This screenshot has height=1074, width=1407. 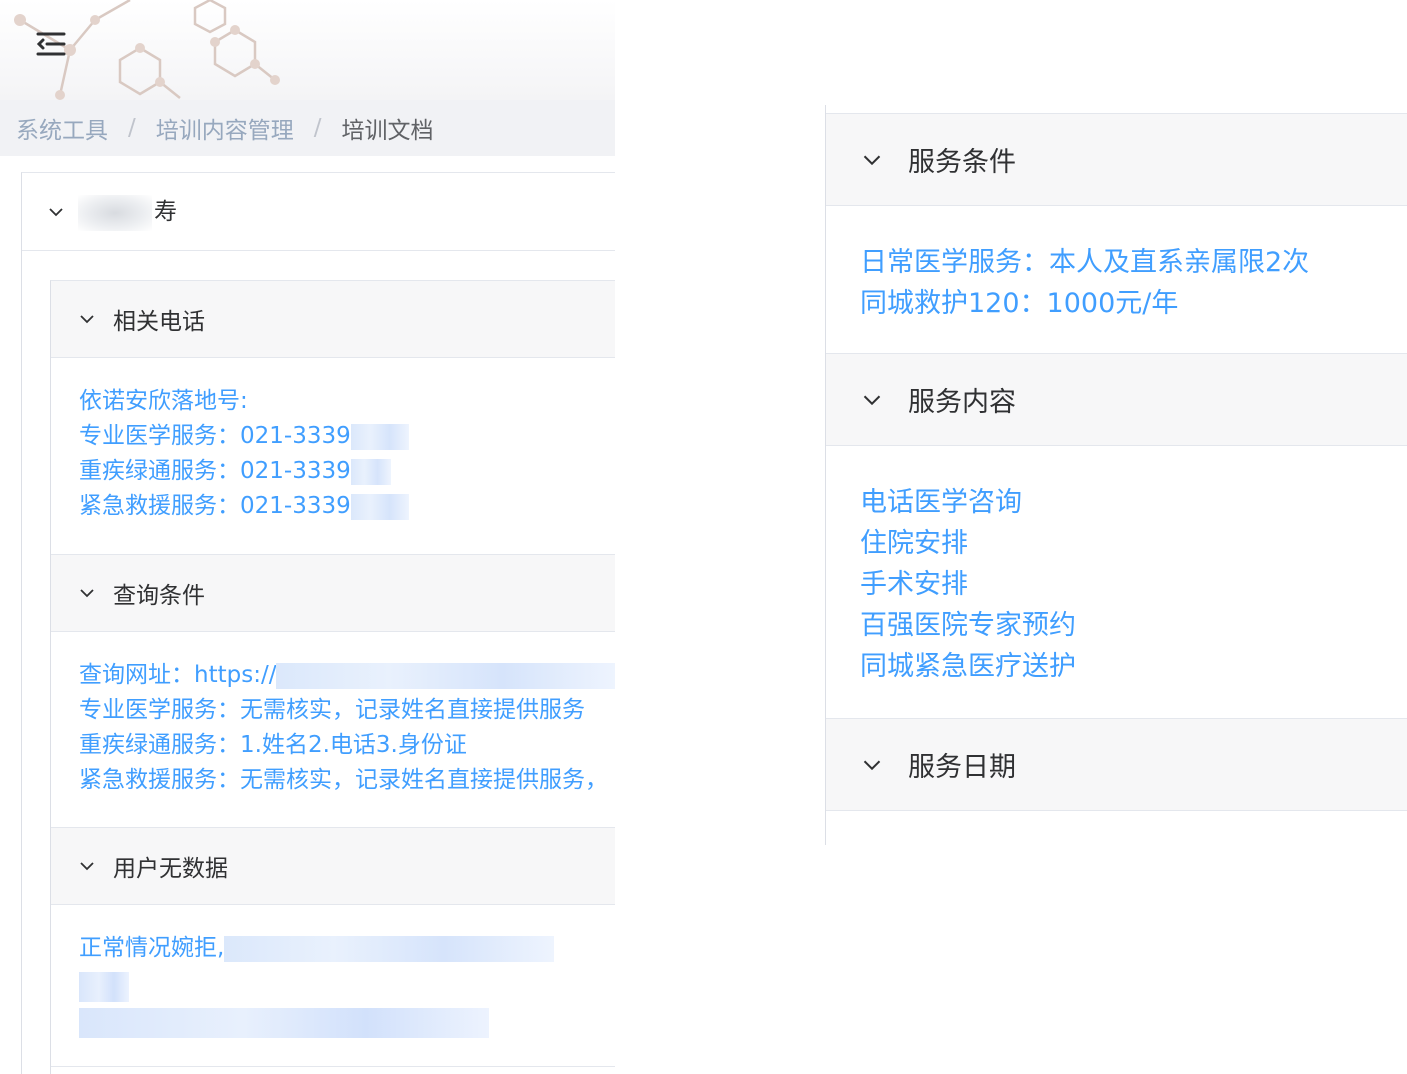 I want to click on outer-panel-title: 寿, so click(x=127, y=211).